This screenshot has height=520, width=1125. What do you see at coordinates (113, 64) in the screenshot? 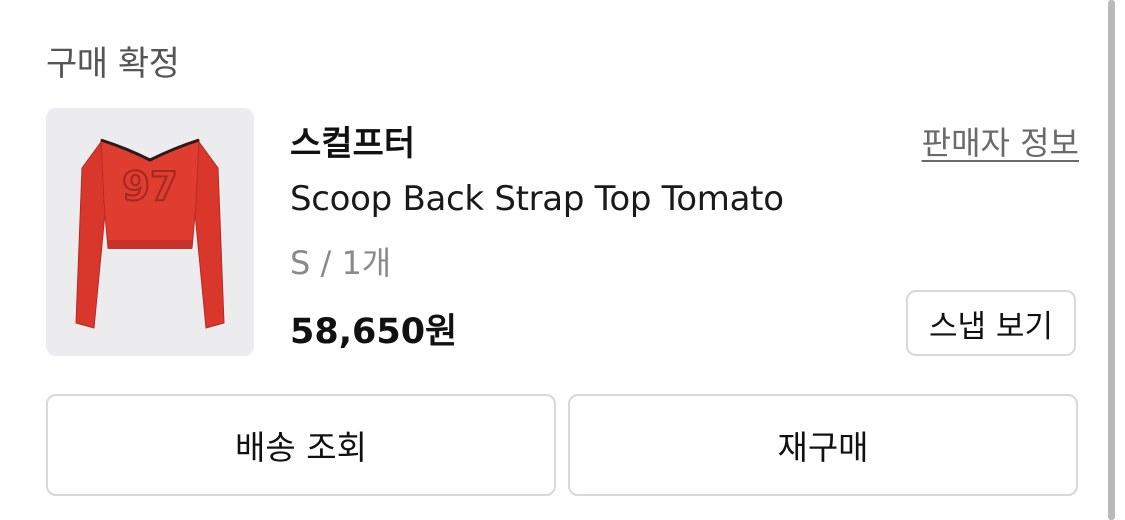
I see `order-status-title: 구매 확정` at bounding box center [113, 64].